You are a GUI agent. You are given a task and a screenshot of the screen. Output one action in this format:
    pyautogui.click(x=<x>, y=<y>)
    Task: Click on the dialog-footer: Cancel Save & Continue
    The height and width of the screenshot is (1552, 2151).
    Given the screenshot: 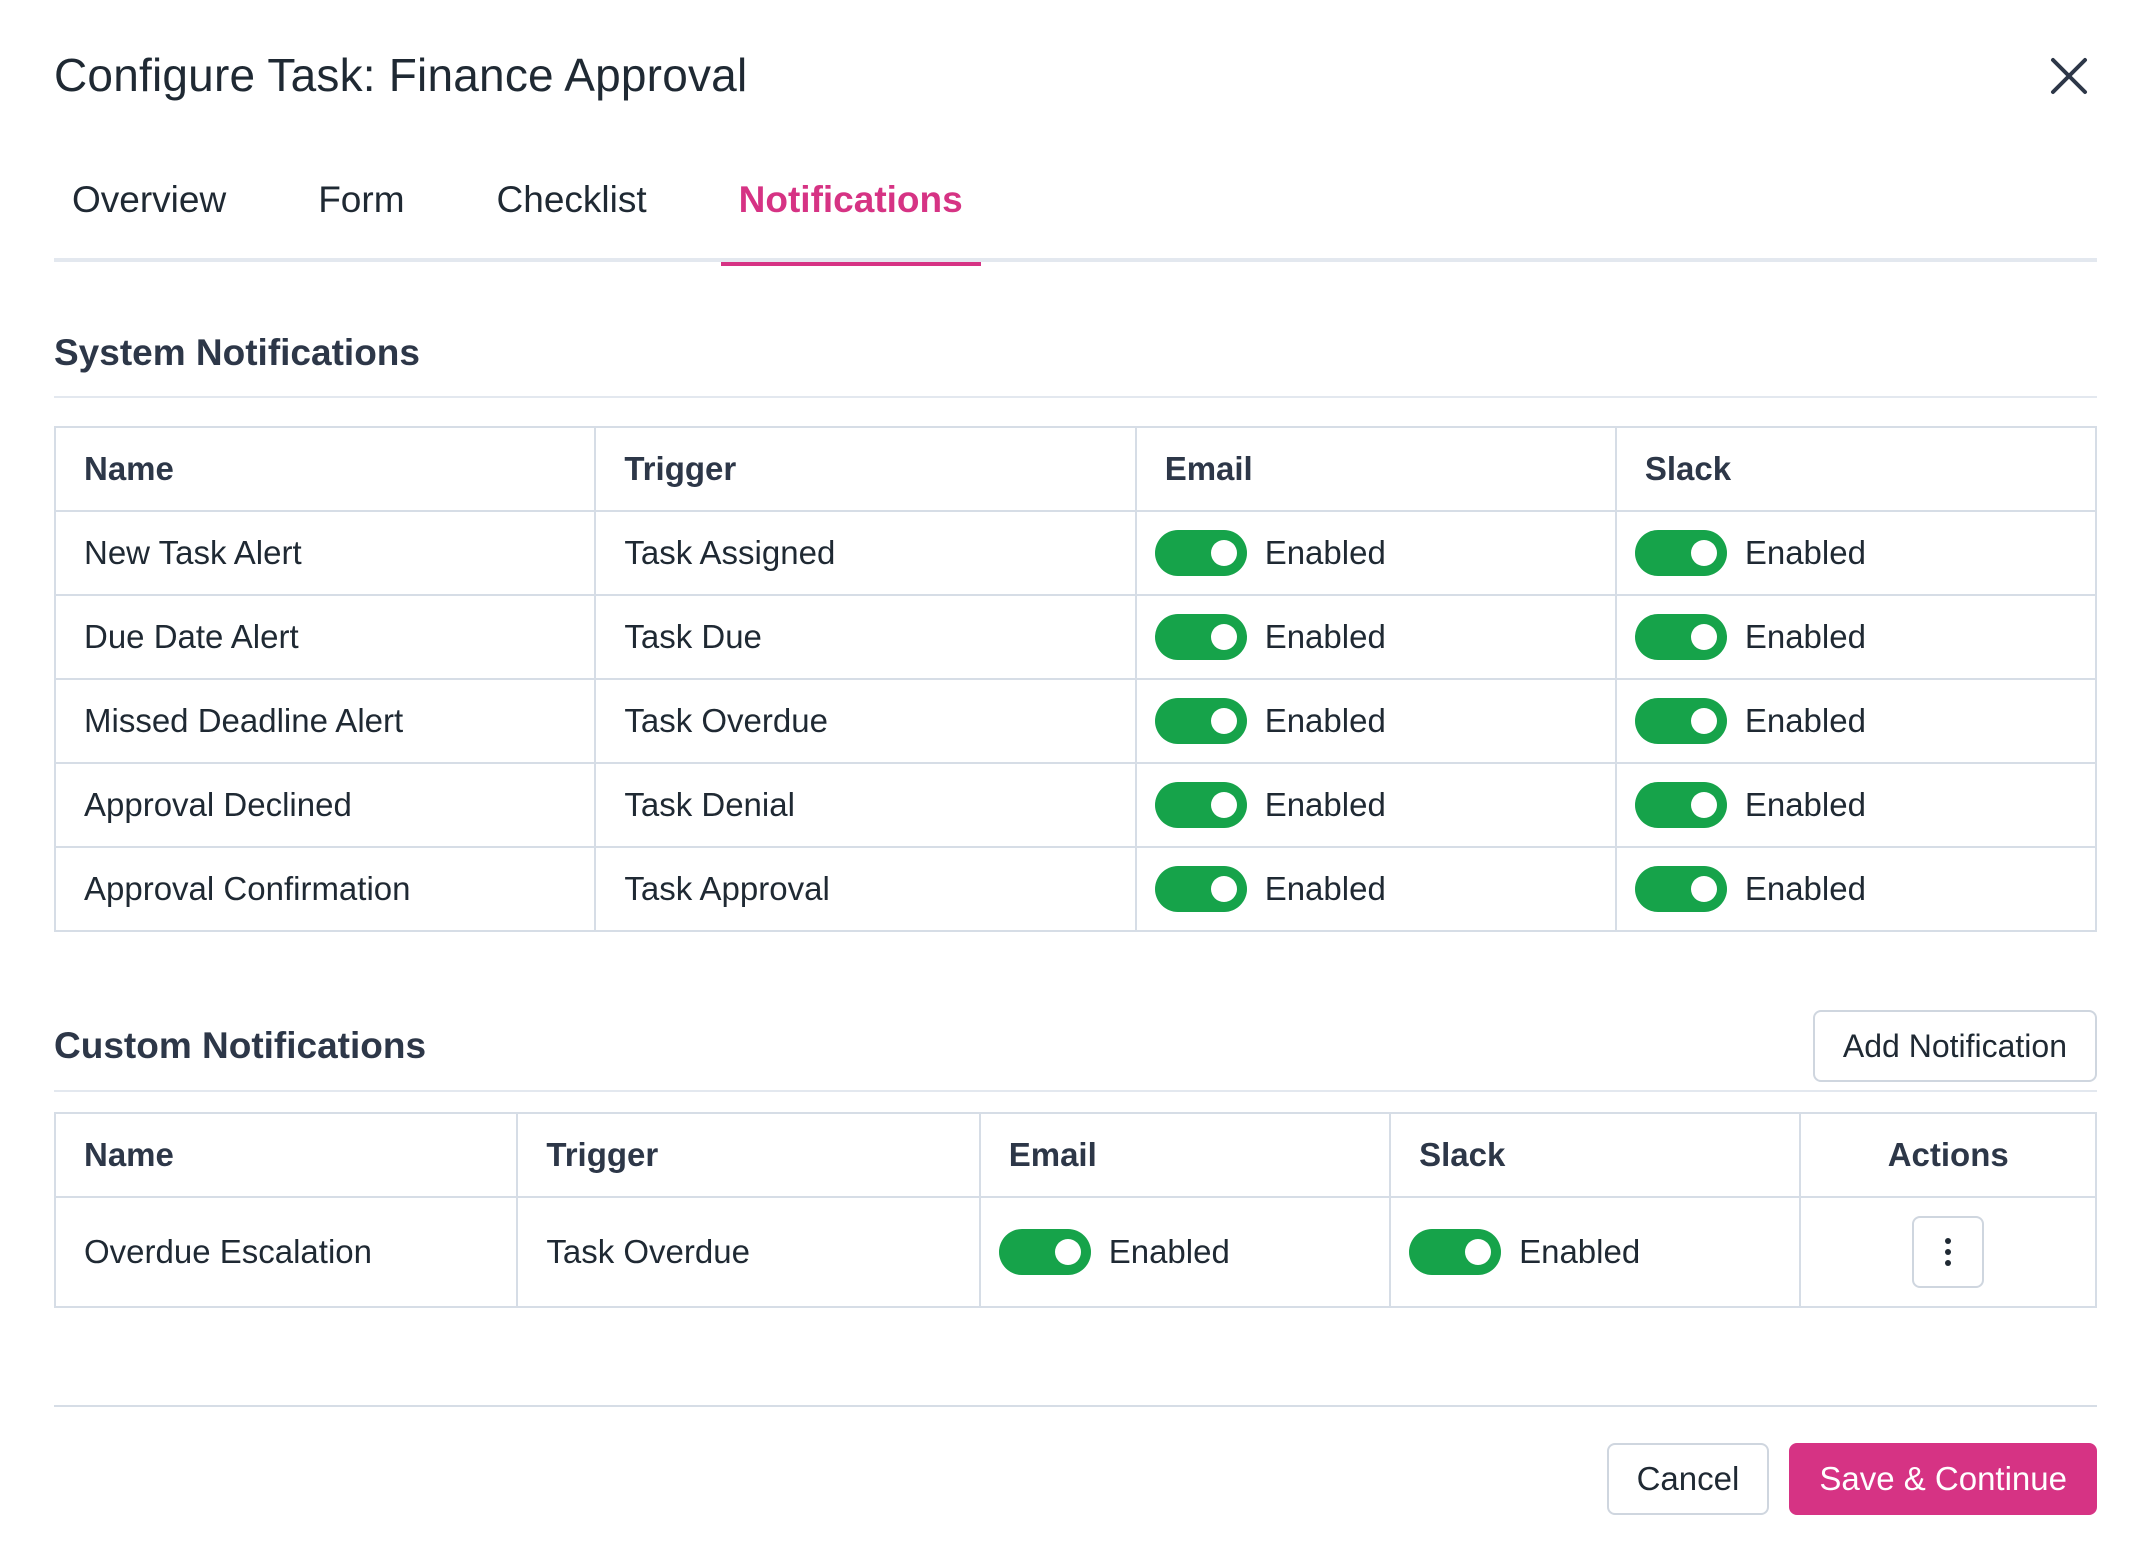 What is the action you would take?
    pyautogui.click(x=1851, y=1479)
    